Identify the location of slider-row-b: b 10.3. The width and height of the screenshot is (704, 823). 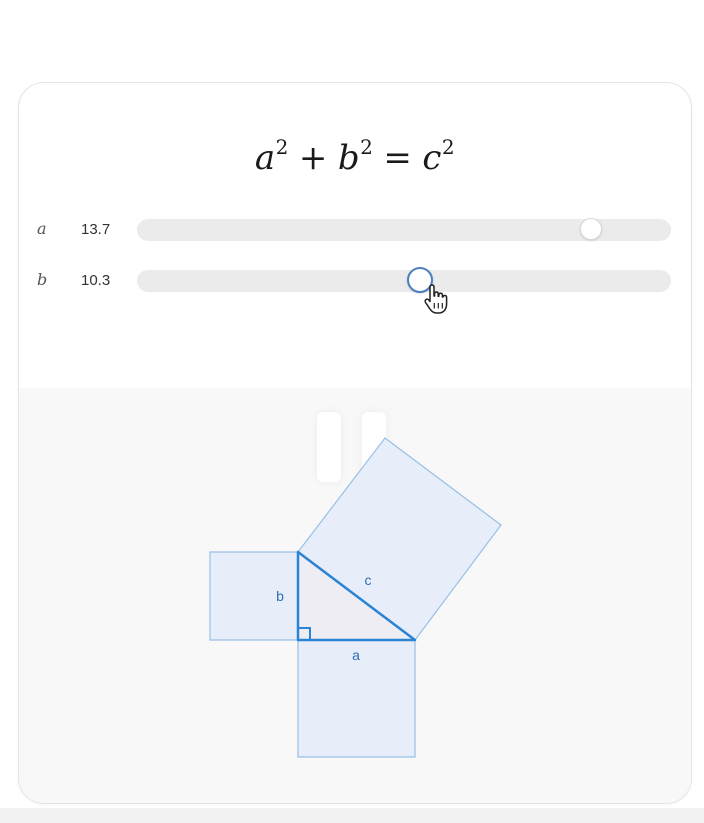
(355, 281).